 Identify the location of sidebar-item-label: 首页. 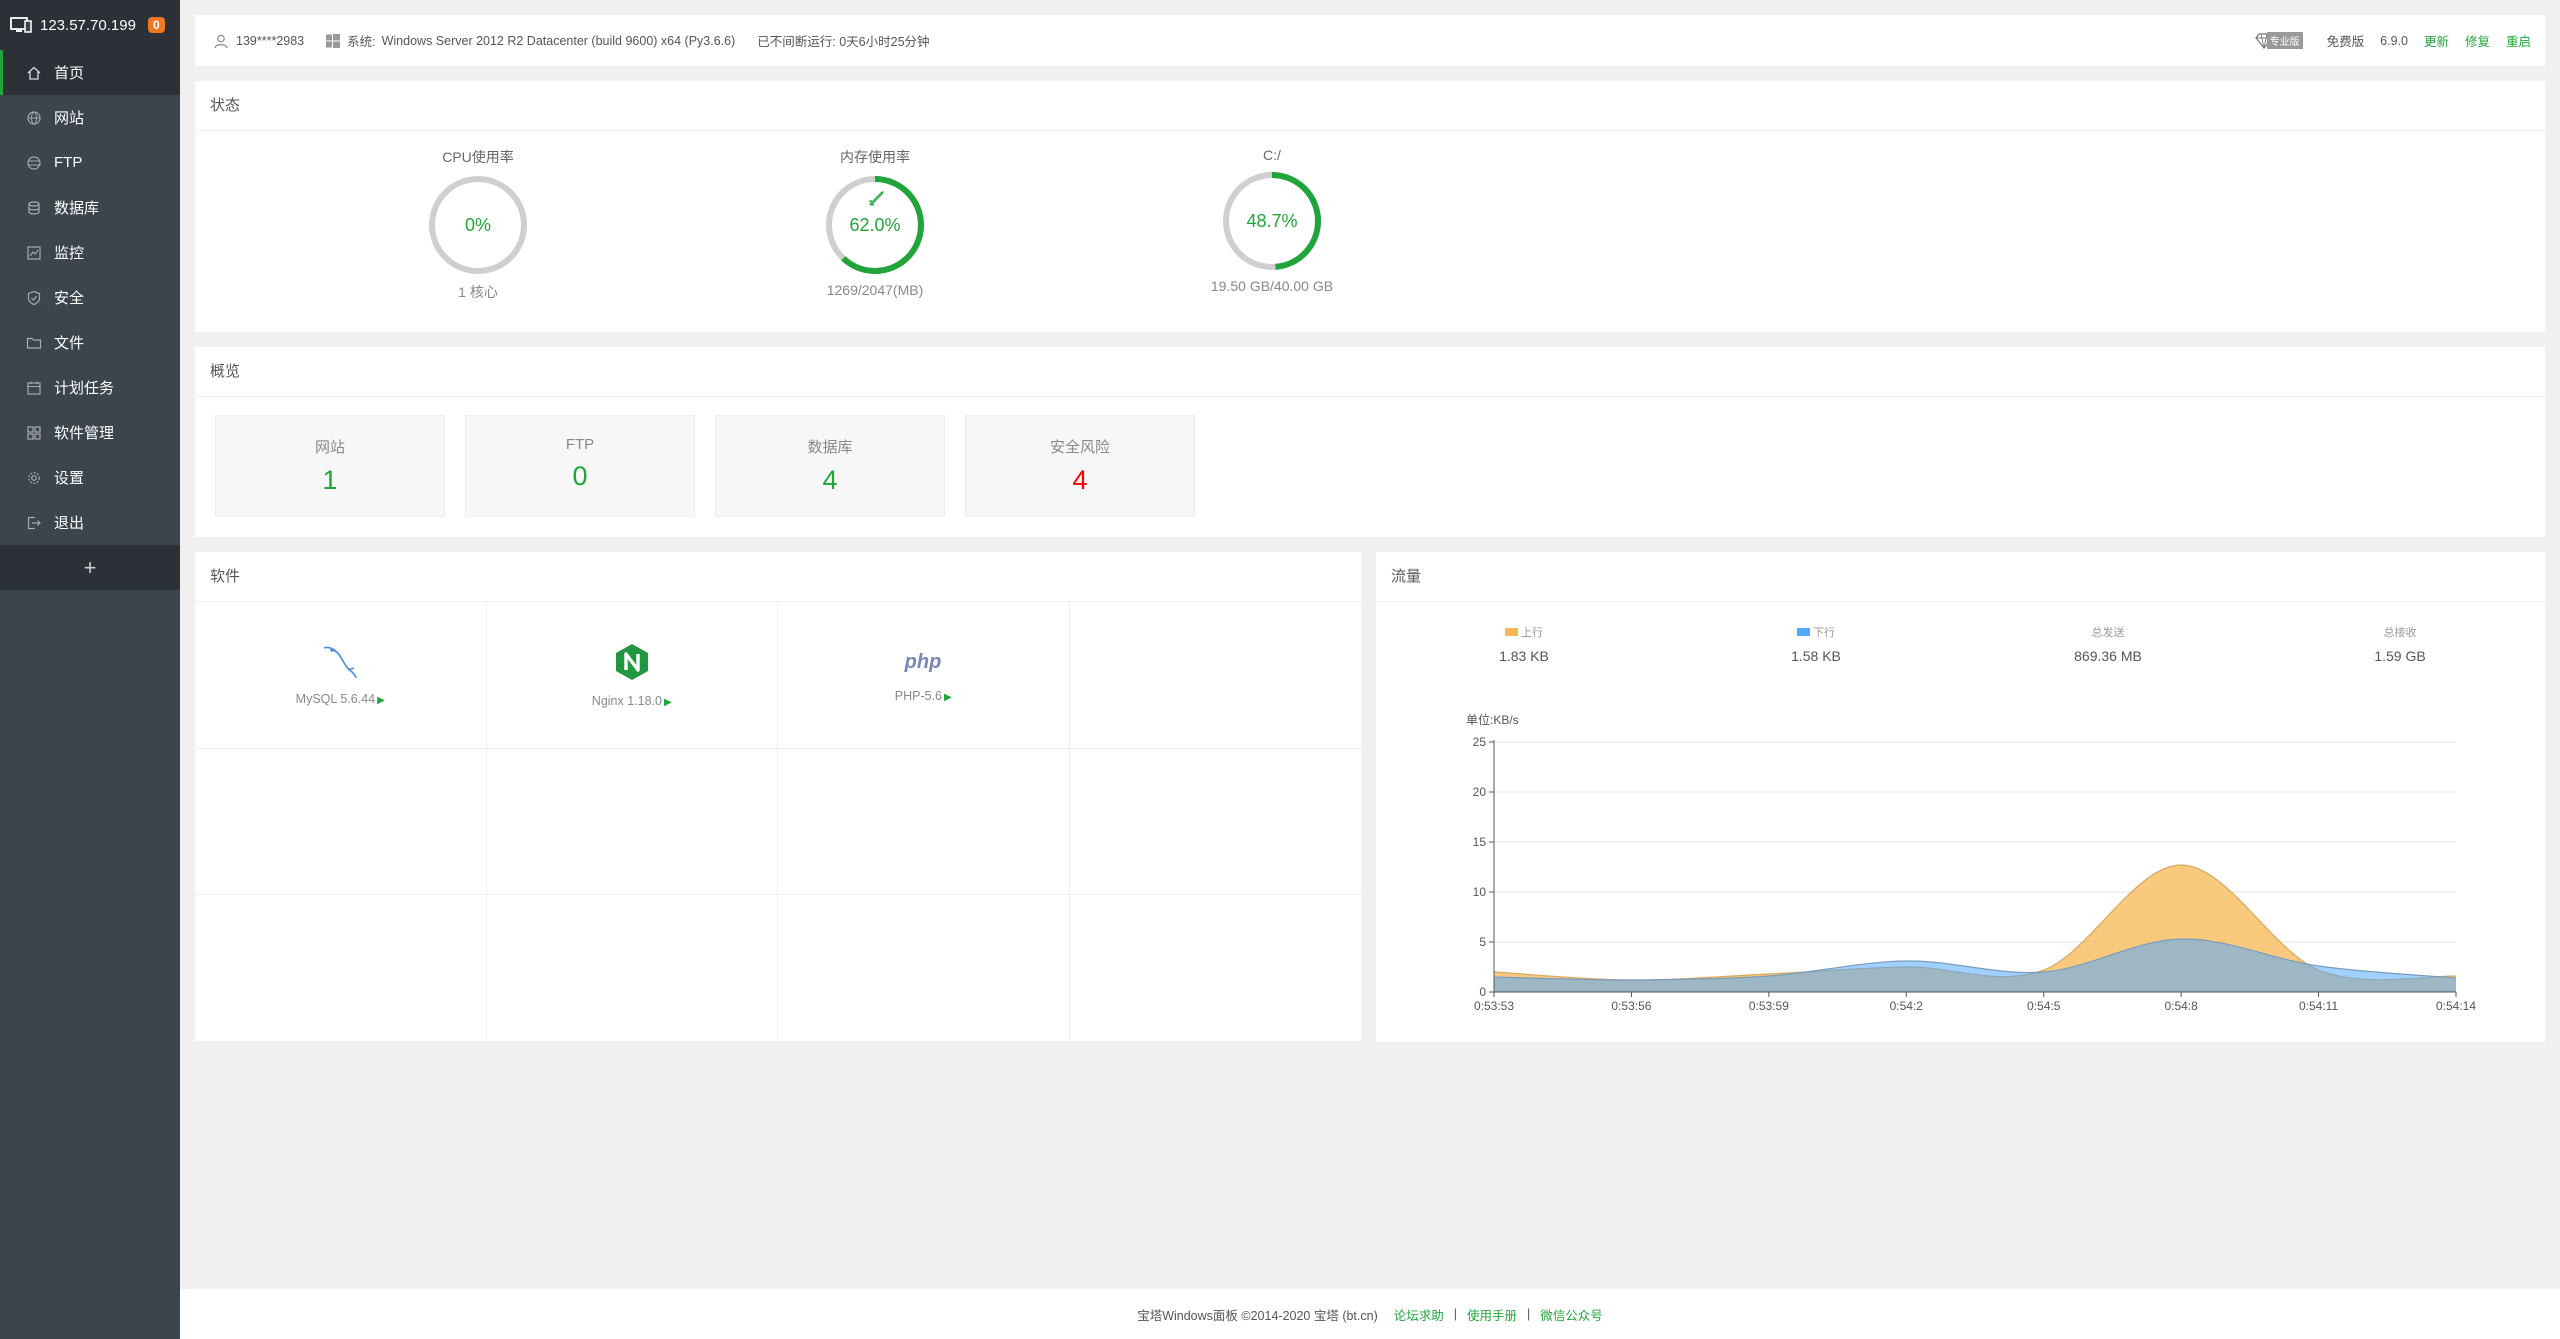
(69, 73).